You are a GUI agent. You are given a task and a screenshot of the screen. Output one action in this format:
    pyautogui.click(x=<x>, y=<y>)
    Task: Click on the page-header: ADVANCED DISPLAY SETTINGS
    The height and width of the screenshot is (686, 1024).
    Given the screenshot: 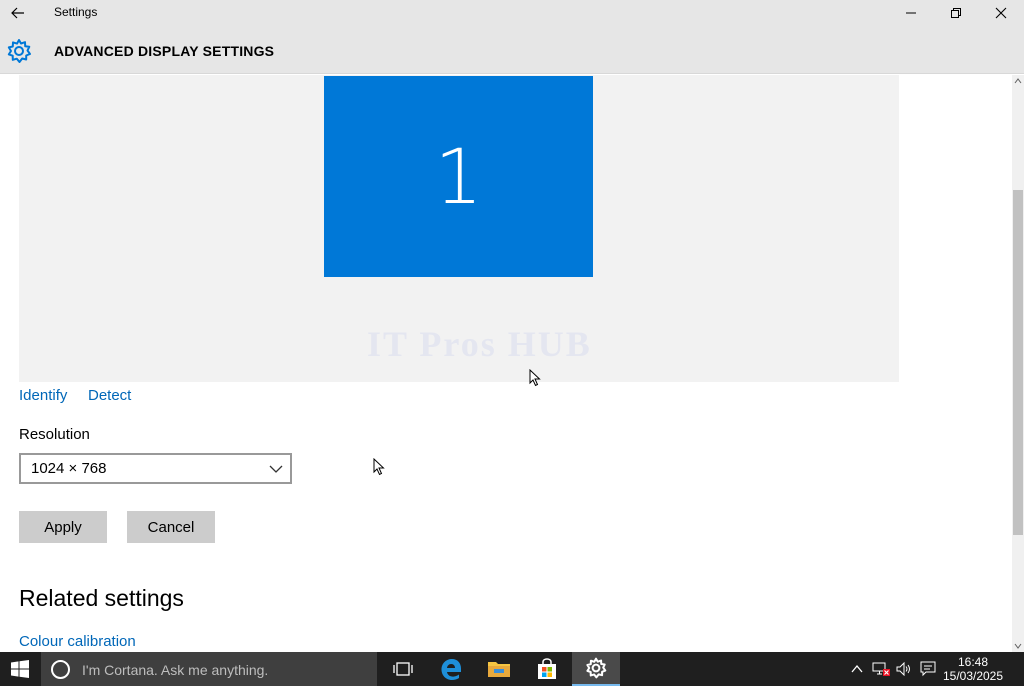 What is the action you would take?
    pyautogui.click(x=512, y=50)
    